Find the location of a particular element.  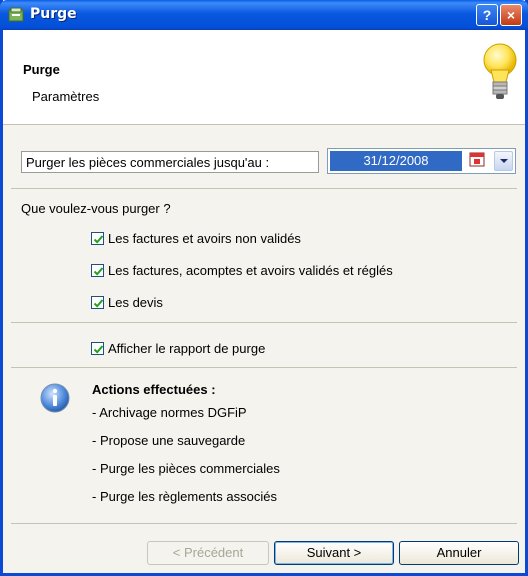

actions-title: Actions effectuées : is located at coordinates (154, 389).